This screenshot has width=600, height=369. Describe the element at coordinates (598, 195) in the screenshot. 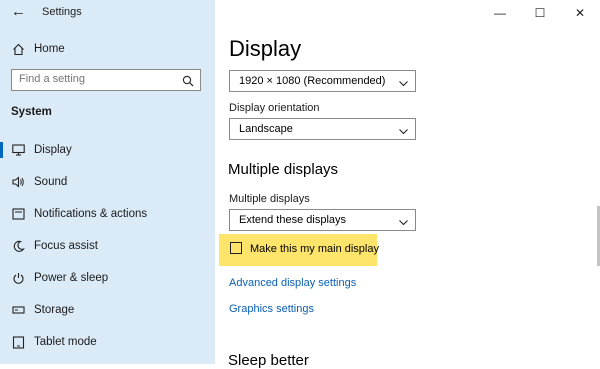

I see `scrollbar` at that location.